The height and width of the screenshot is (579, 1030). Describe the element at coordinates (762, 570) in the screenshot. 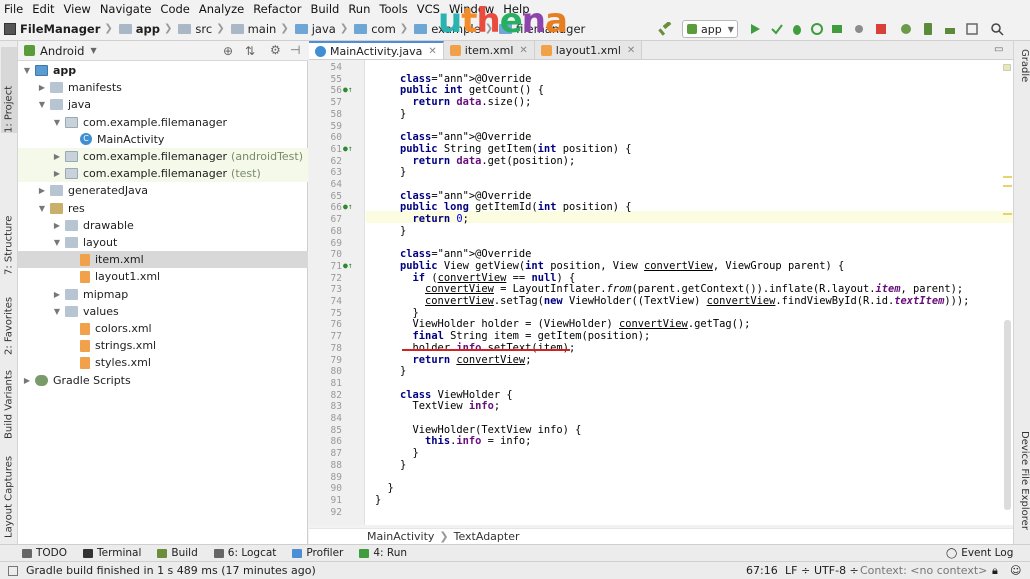

I see `caret-position: 67:16` at that location.